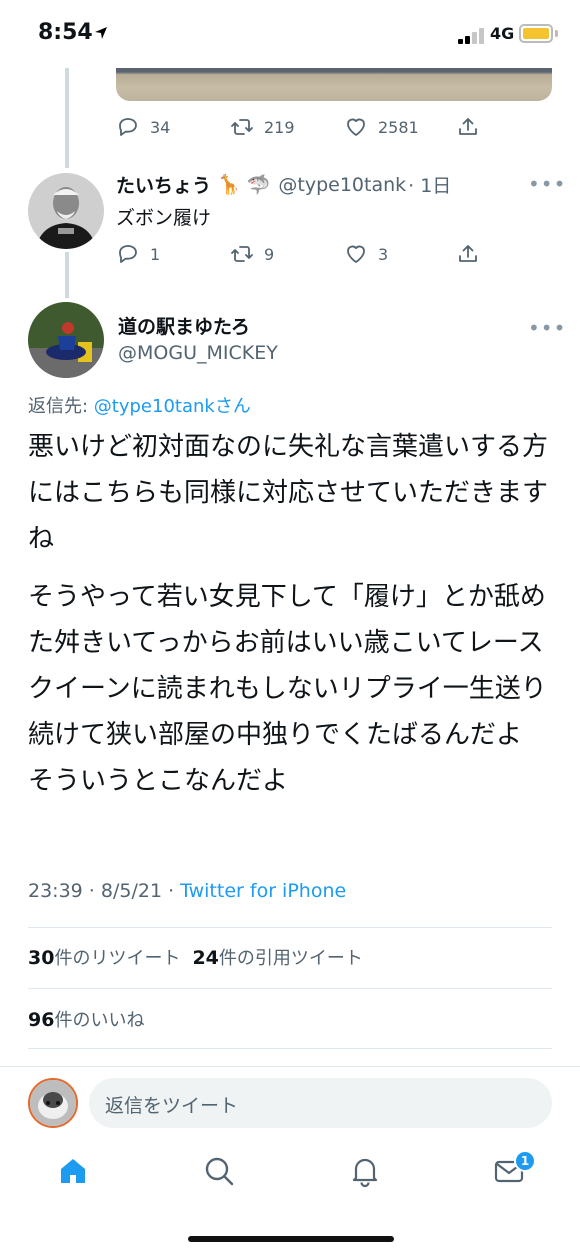  What do you see at coordinates (244, 185) in the screenshot?
I see `name-emojis: 🦒 🦈` at bounding box center [244, 185].